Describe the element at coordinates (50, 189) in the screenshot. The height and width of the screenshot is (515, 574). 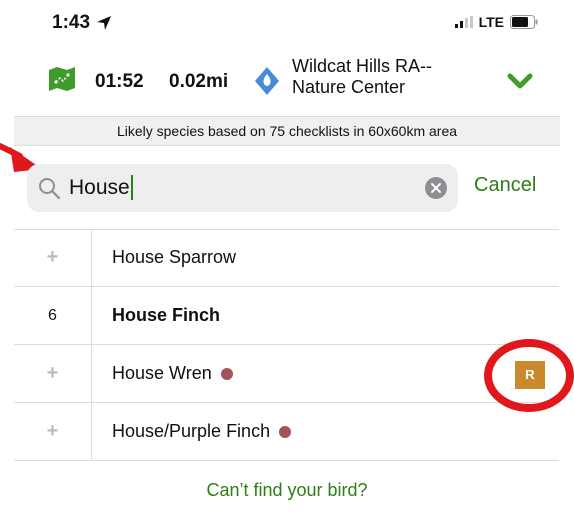
I see `search-icon` at that location.